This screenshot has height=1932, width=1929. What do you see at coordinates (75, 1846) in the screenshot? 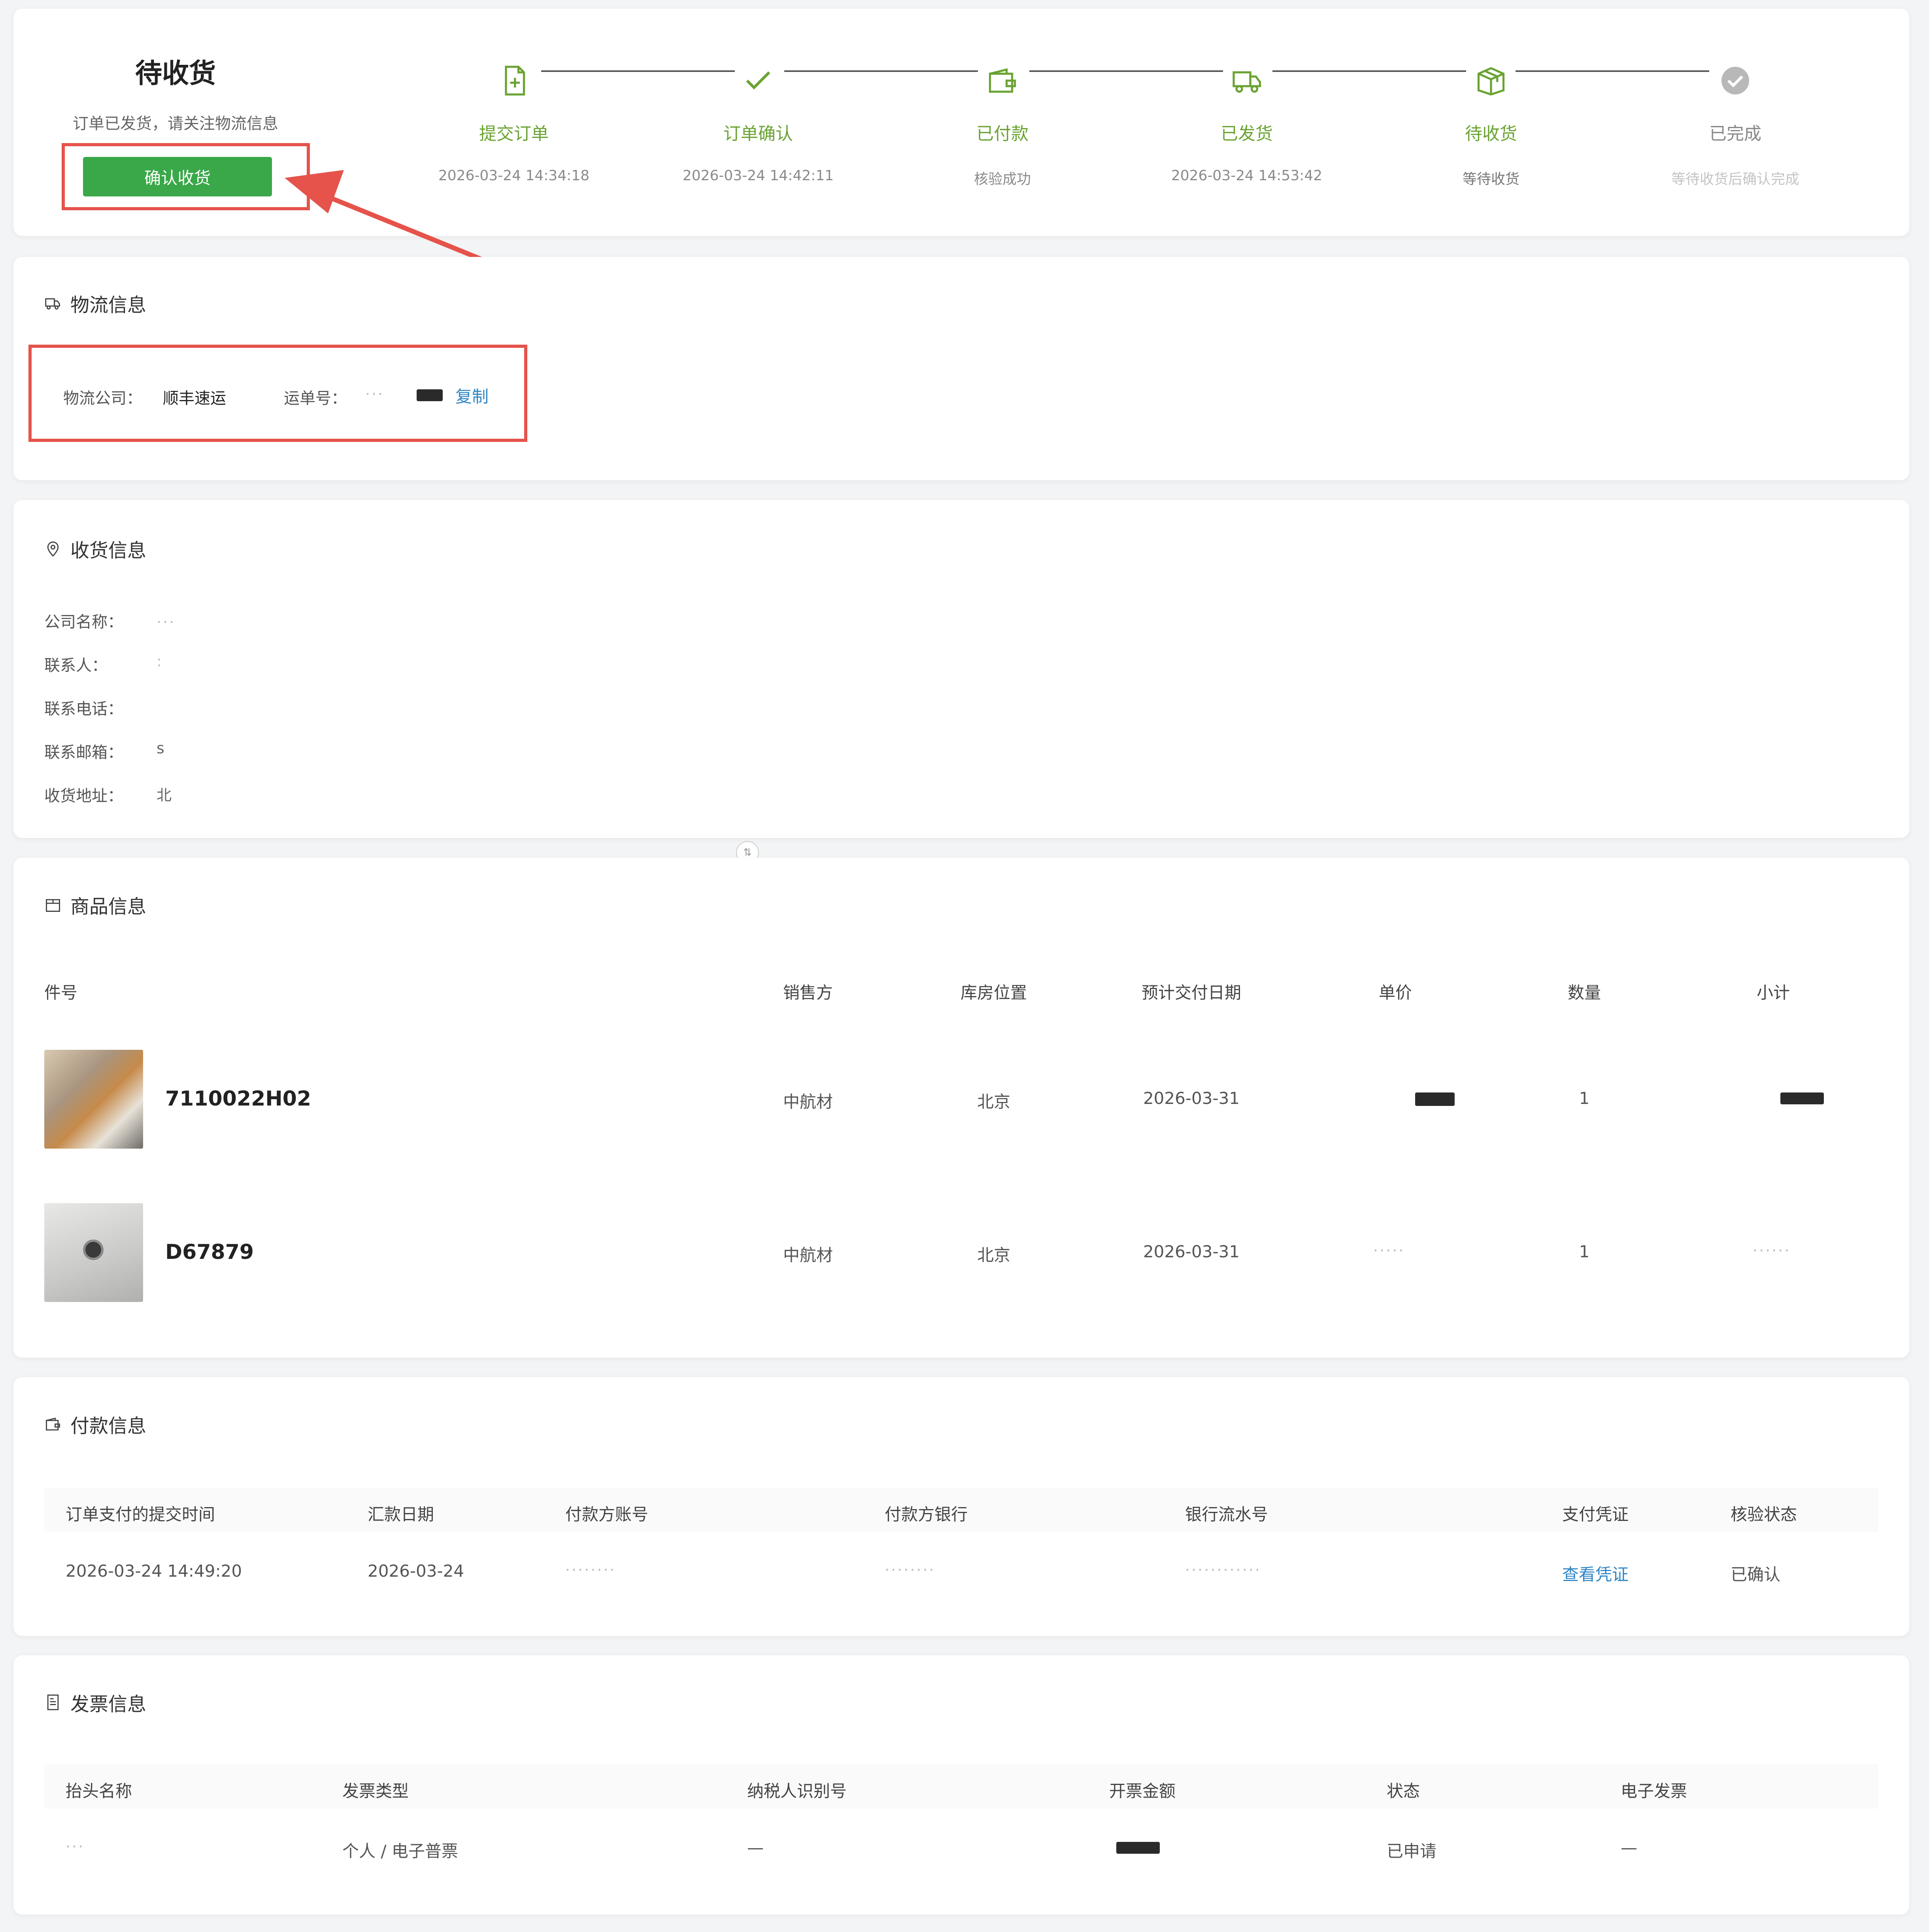
I see `invoice-header-name-redacted: ···` at bounding box center [75, 1846].